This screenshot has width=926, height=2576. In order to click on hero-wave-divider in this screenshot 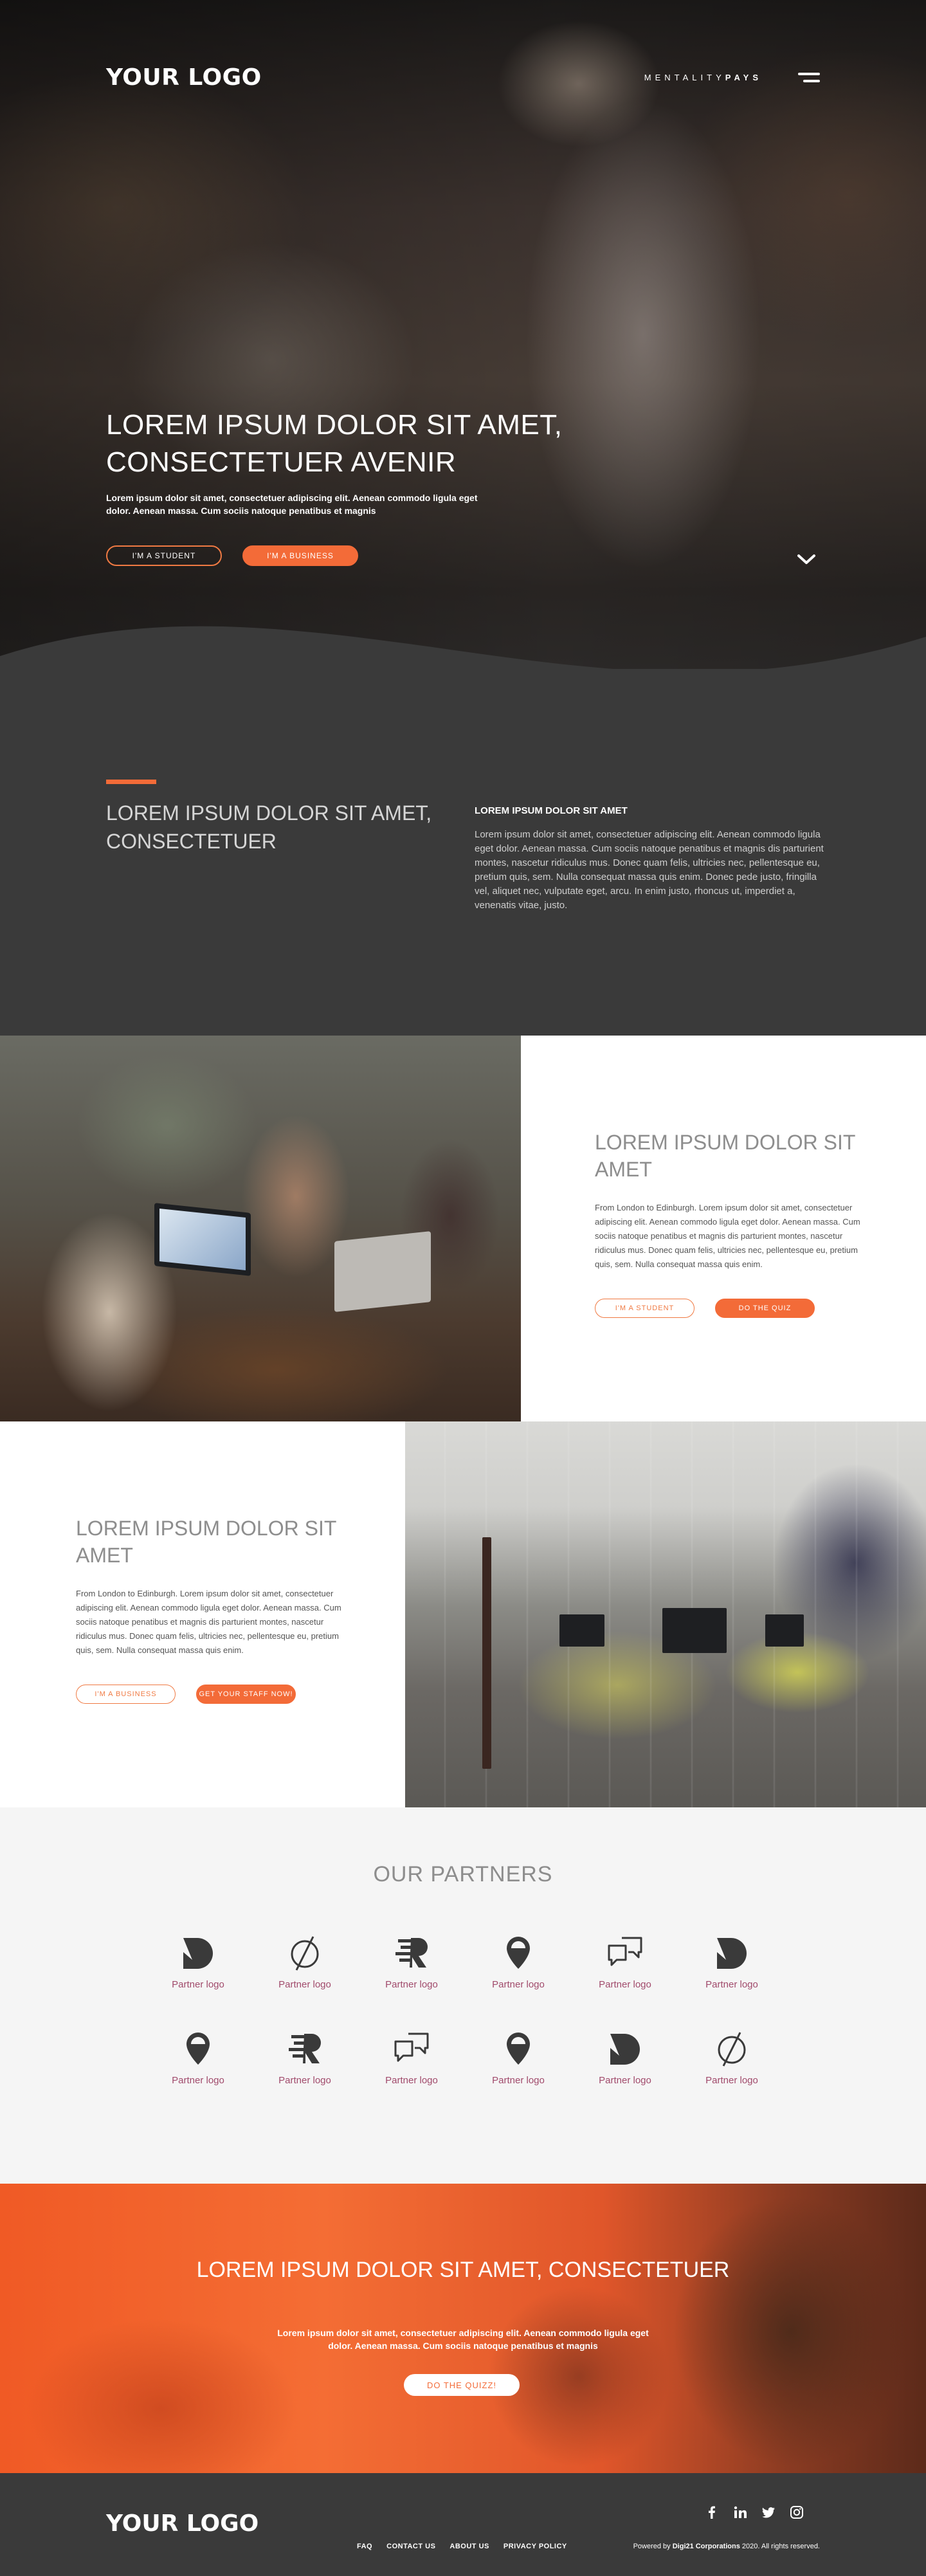, I will do `click(463, 660)`.